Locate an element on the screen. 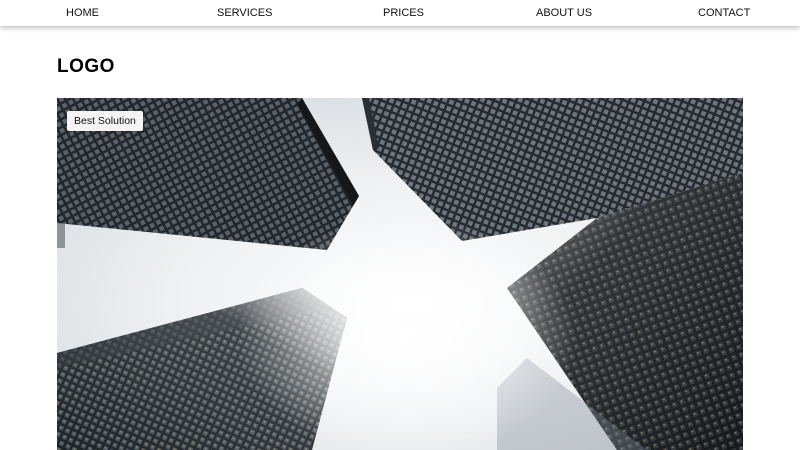  hero-badge: Best Solution is located at coordinates (105, 121).